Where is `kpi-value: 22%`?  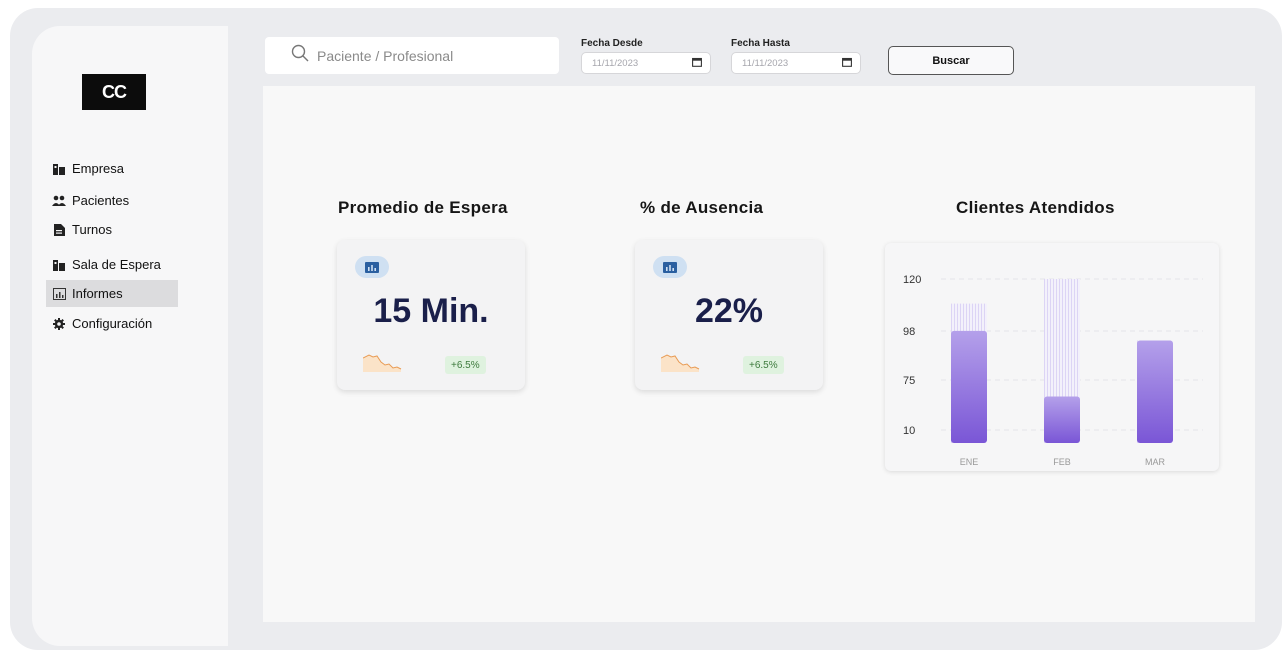 kpi-value: 22% is located at coordinates (729, 311).